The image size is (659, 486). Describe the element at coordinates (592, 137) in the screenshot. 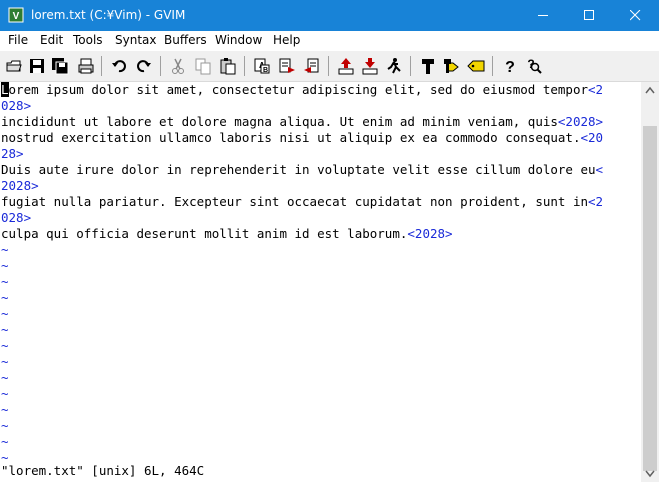

I see `special-char: <20` at that location.